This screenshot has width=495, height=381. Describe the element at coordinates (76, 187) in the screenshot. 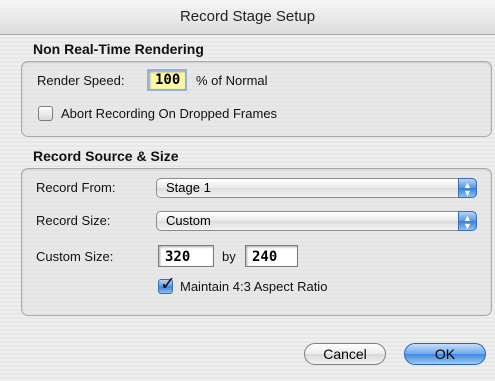

I see `record-from-label: Record From:` at that location.